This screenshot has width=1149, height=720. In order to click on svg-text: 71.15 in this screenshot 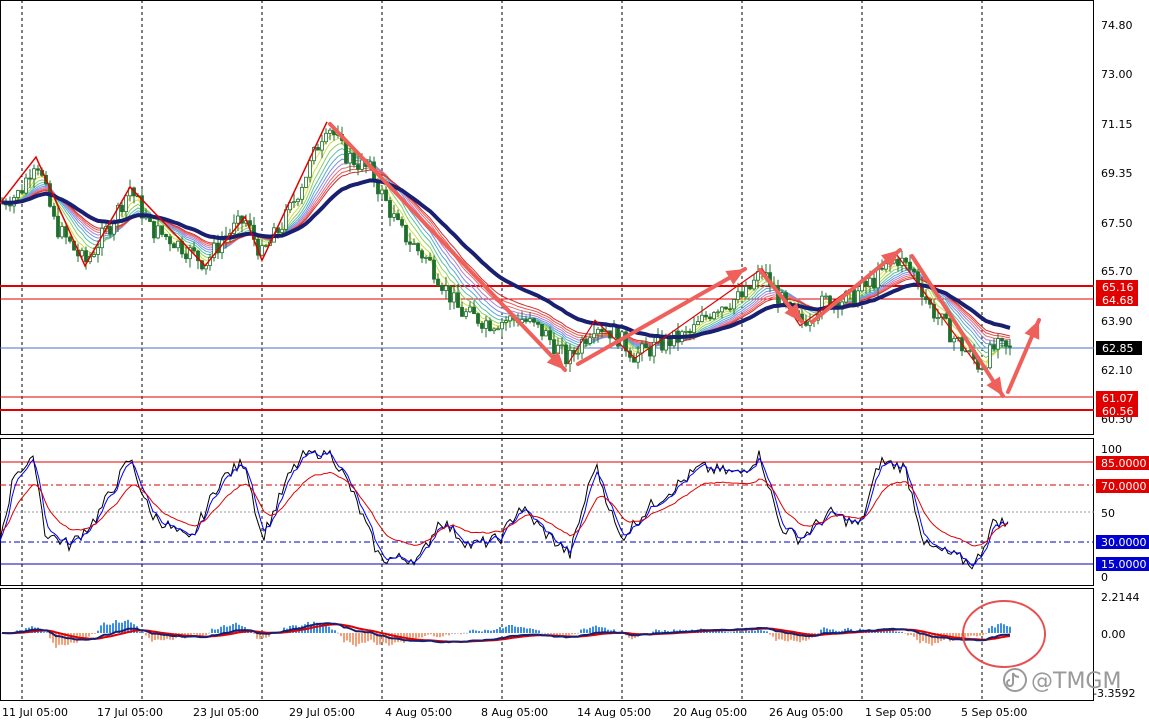, I will do `click(1117, 124)`.